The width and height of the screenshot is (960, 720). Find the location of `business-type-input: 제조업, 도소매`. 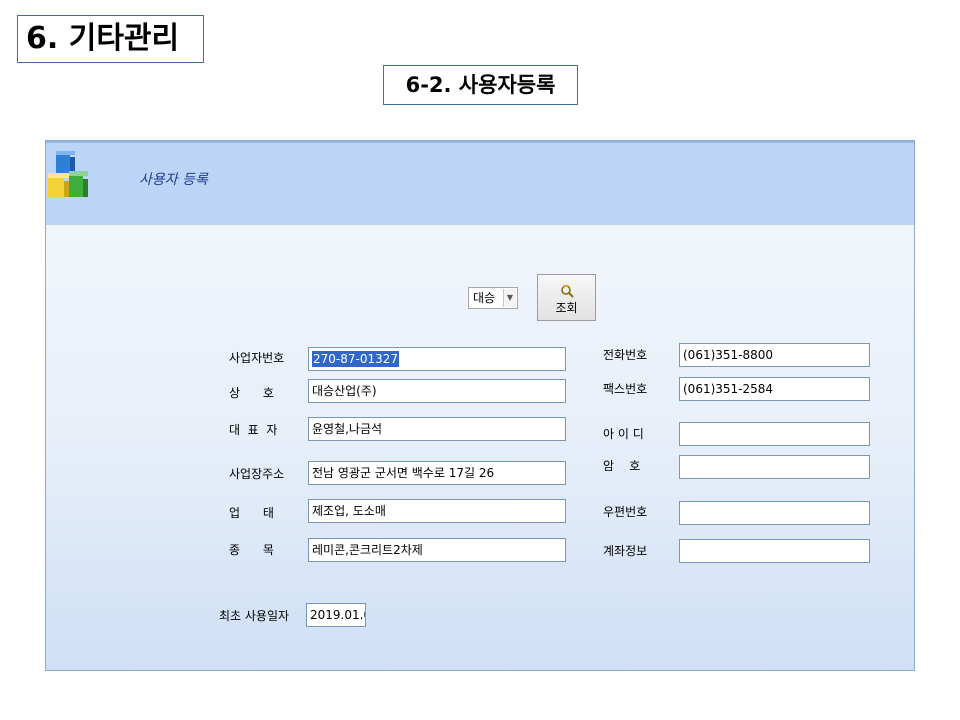

business-type-input: 제조업, 도소매 is located at coordinates (437, 511).